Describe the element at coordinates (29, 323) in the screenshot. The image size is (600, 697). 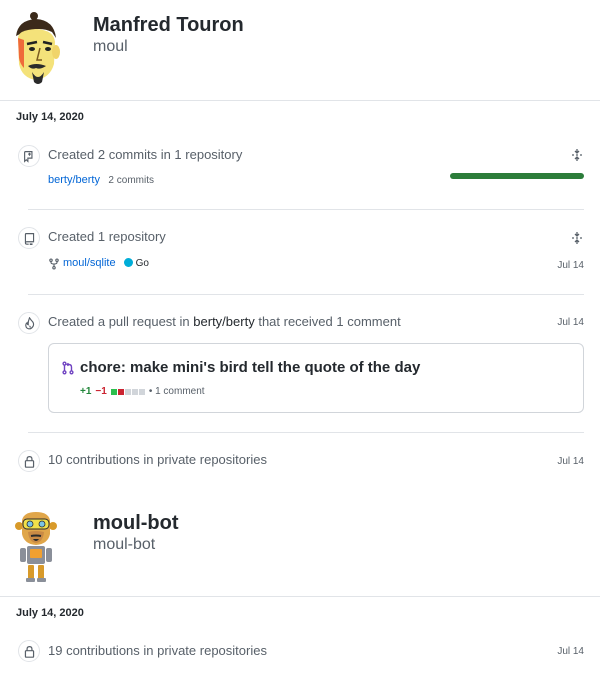
I see `flame-icon` at that location.